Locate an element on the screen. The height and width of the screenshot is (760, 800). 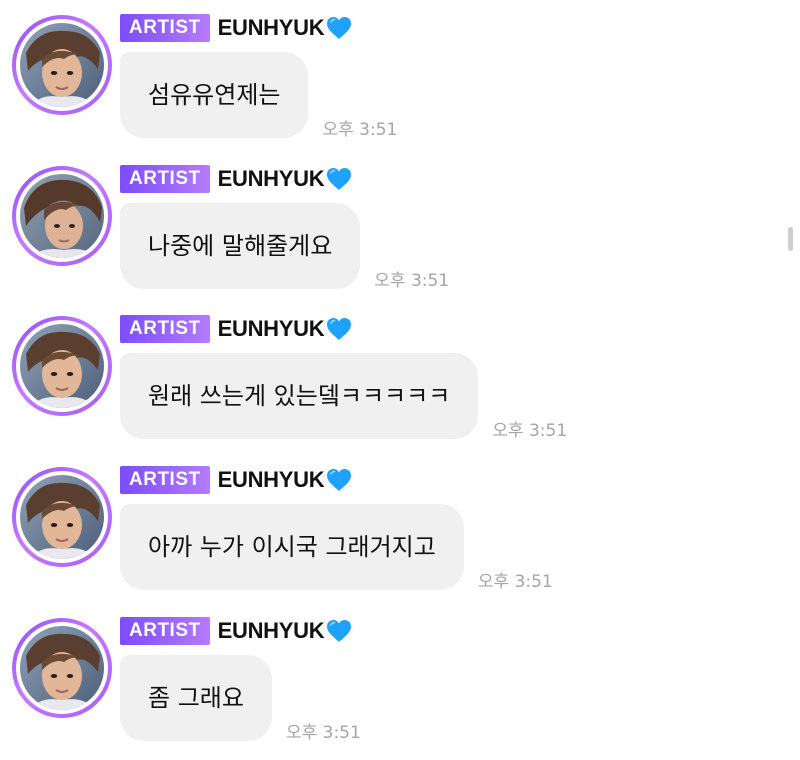
scrollbar-thumb is located at coordinates (790, 239).